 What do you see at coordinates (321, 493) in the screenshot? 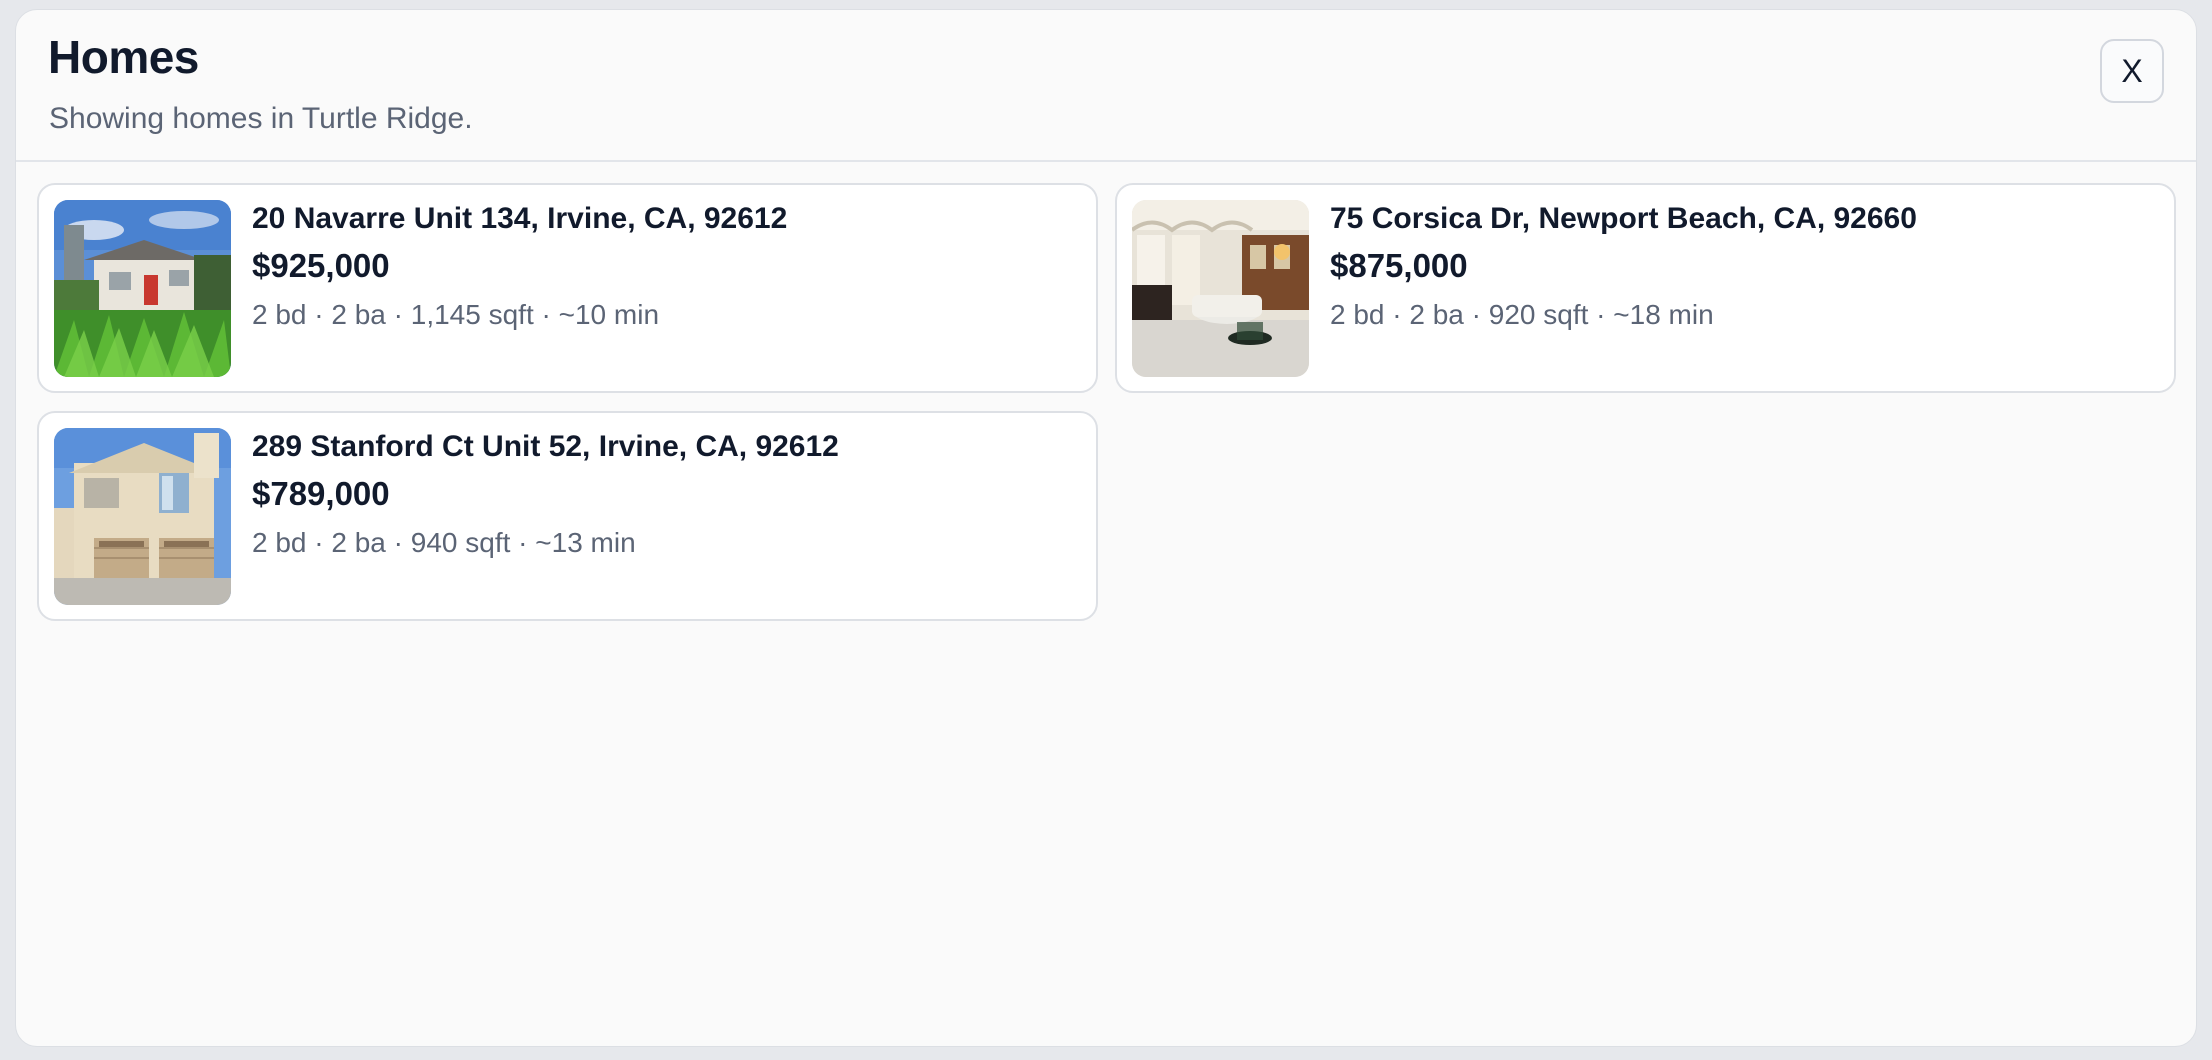
I see `listing-price: $789,000` at bounding box center [321, 493].